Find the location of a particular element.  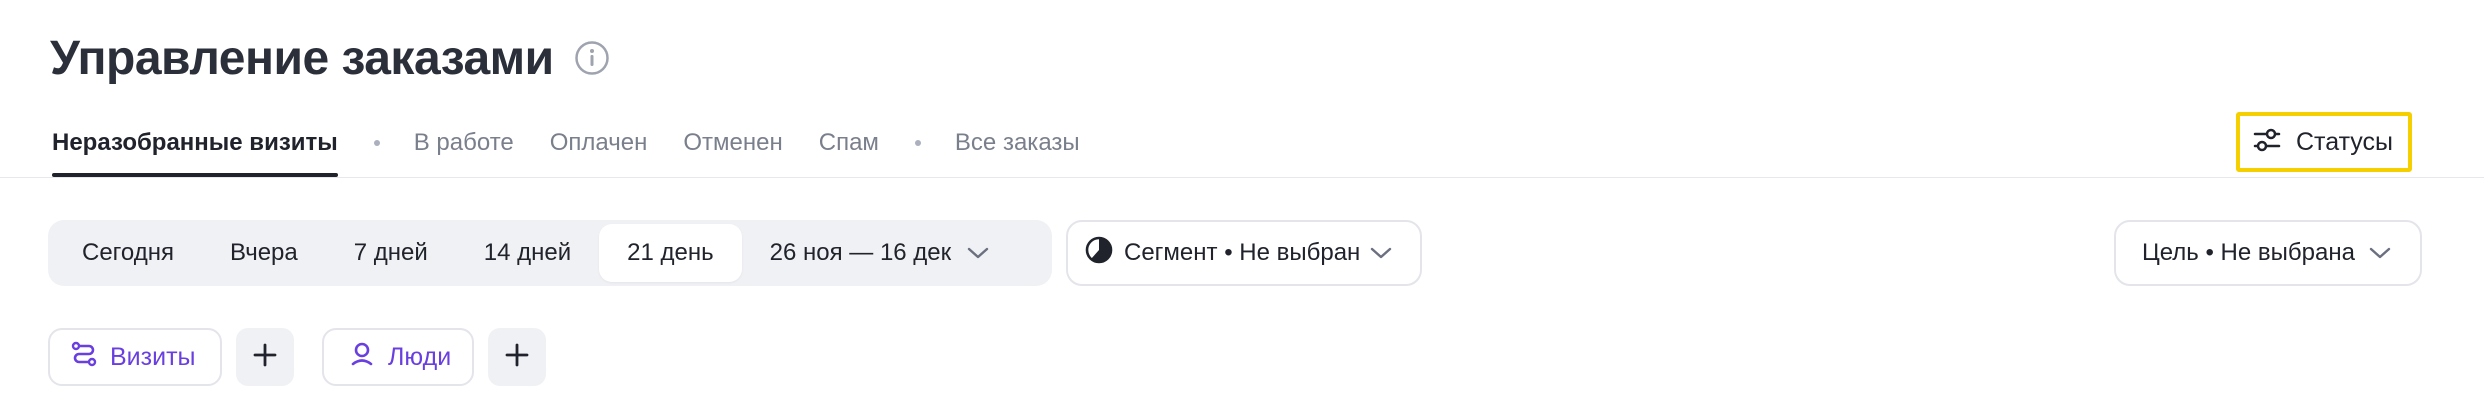

visits-chip-label: Визиты is located at coordinates (153, 356).